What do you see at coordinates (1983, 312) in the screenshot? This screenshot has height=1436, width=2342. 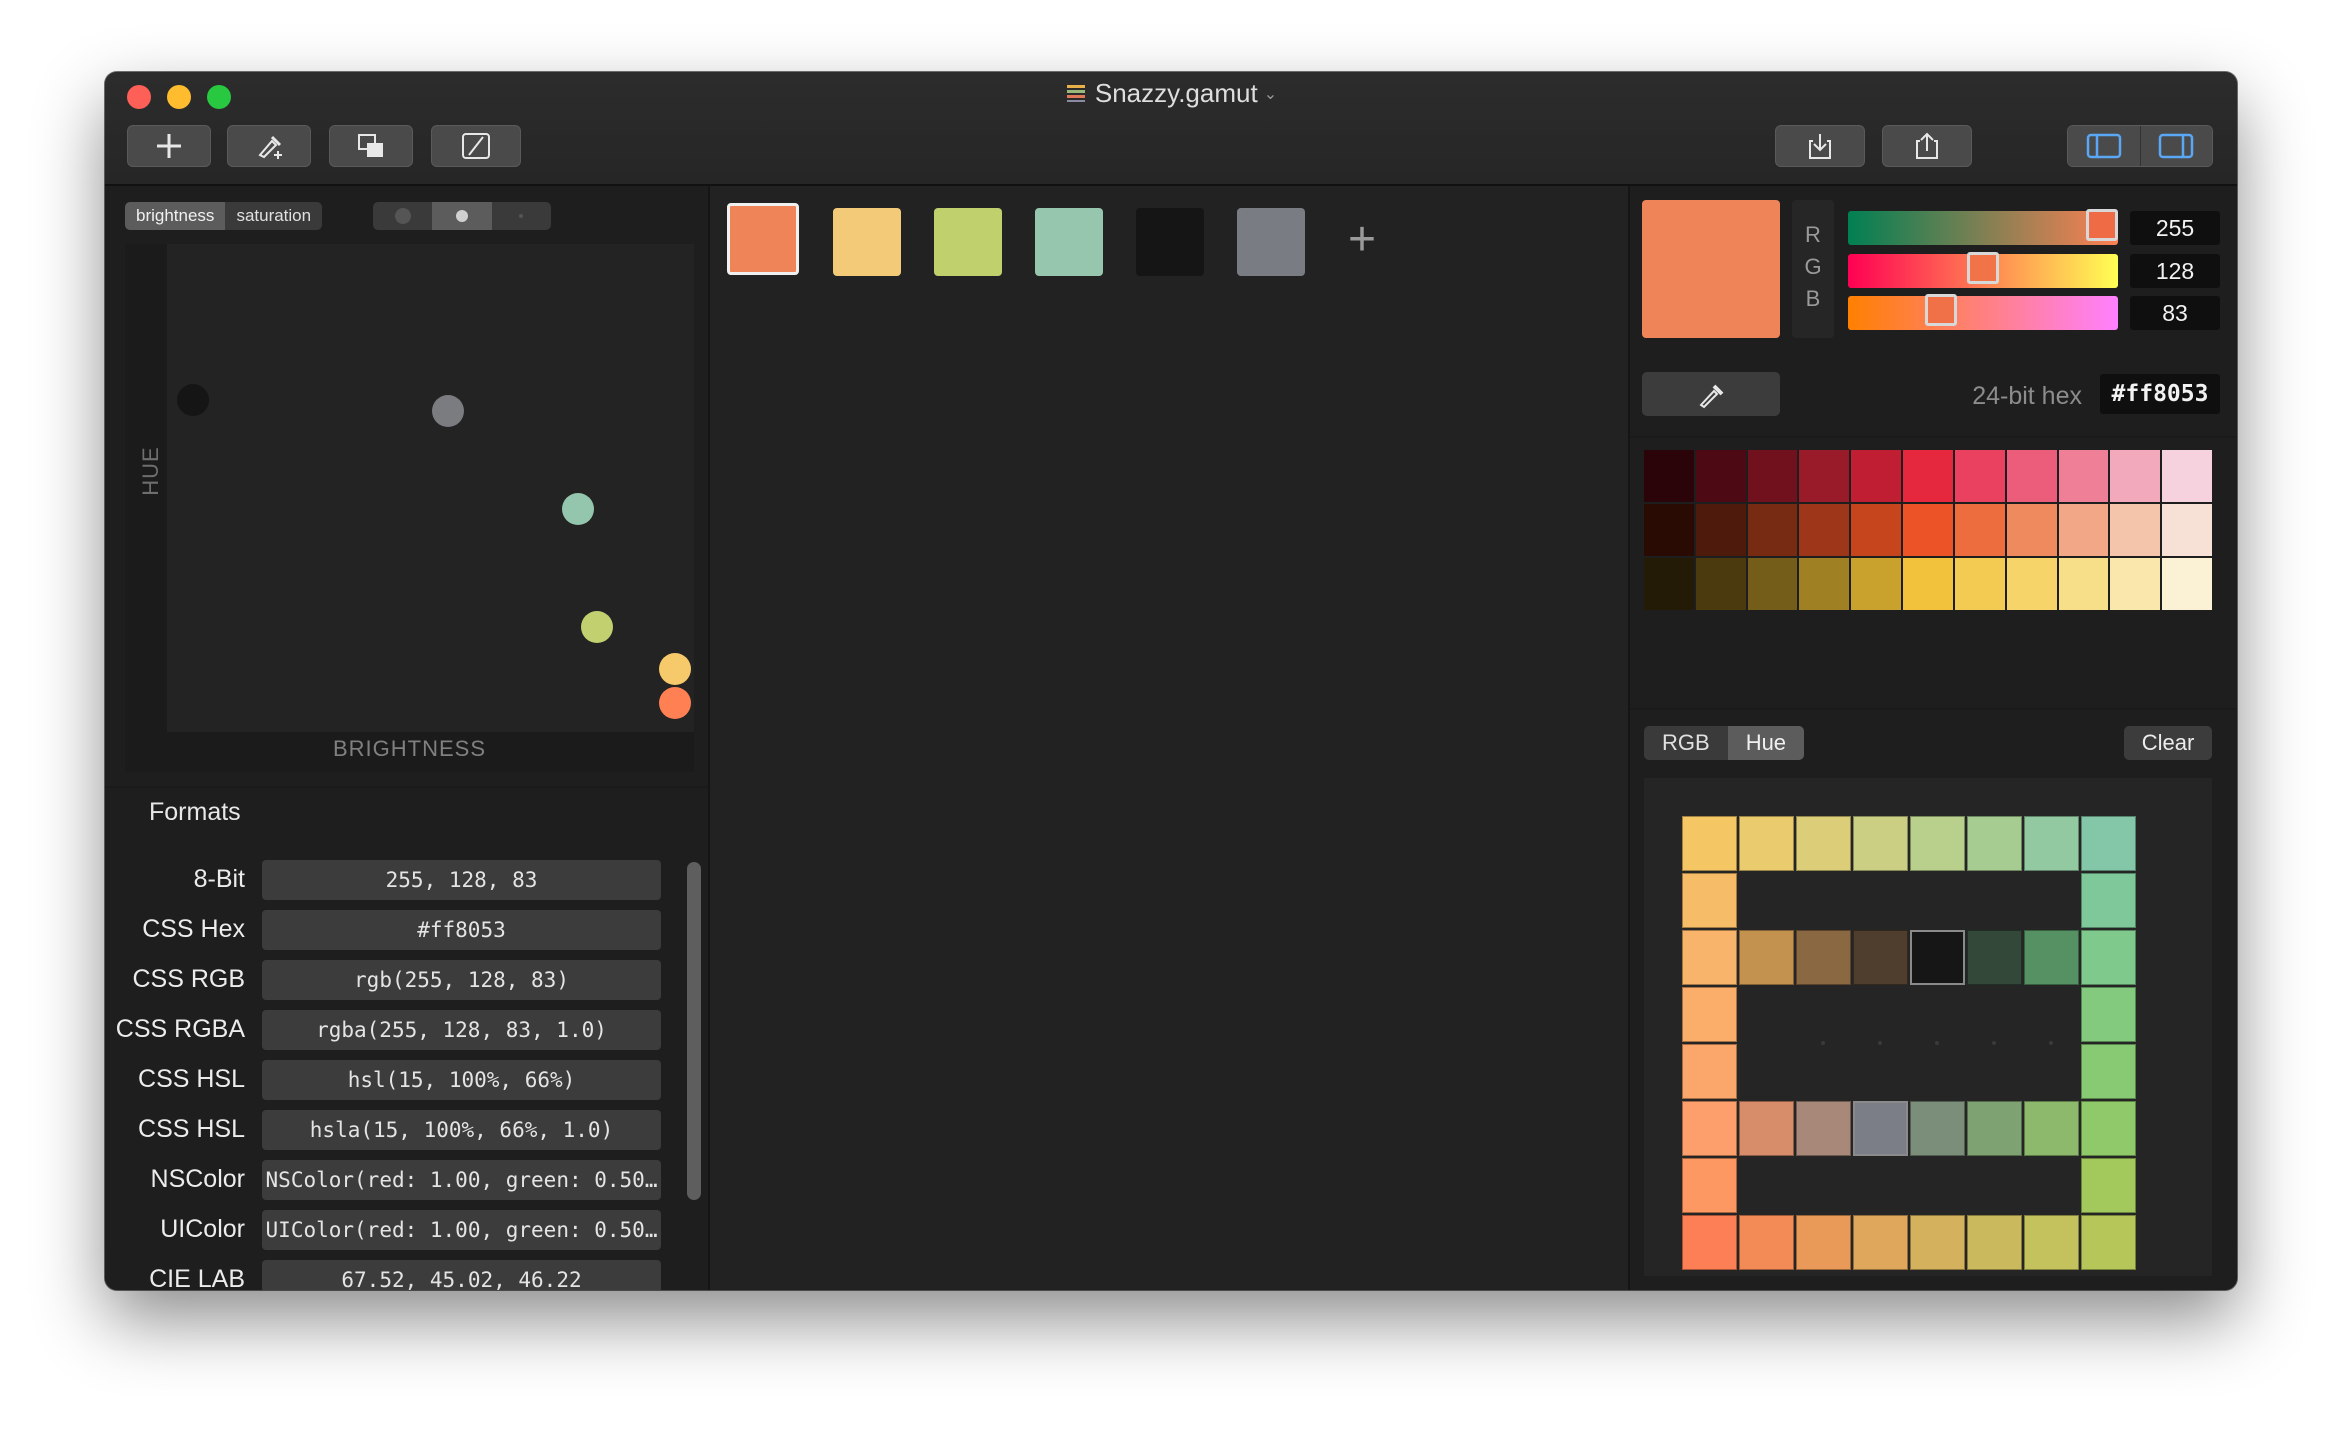 I see `blue-slider` at bounding box center [1983, 312].